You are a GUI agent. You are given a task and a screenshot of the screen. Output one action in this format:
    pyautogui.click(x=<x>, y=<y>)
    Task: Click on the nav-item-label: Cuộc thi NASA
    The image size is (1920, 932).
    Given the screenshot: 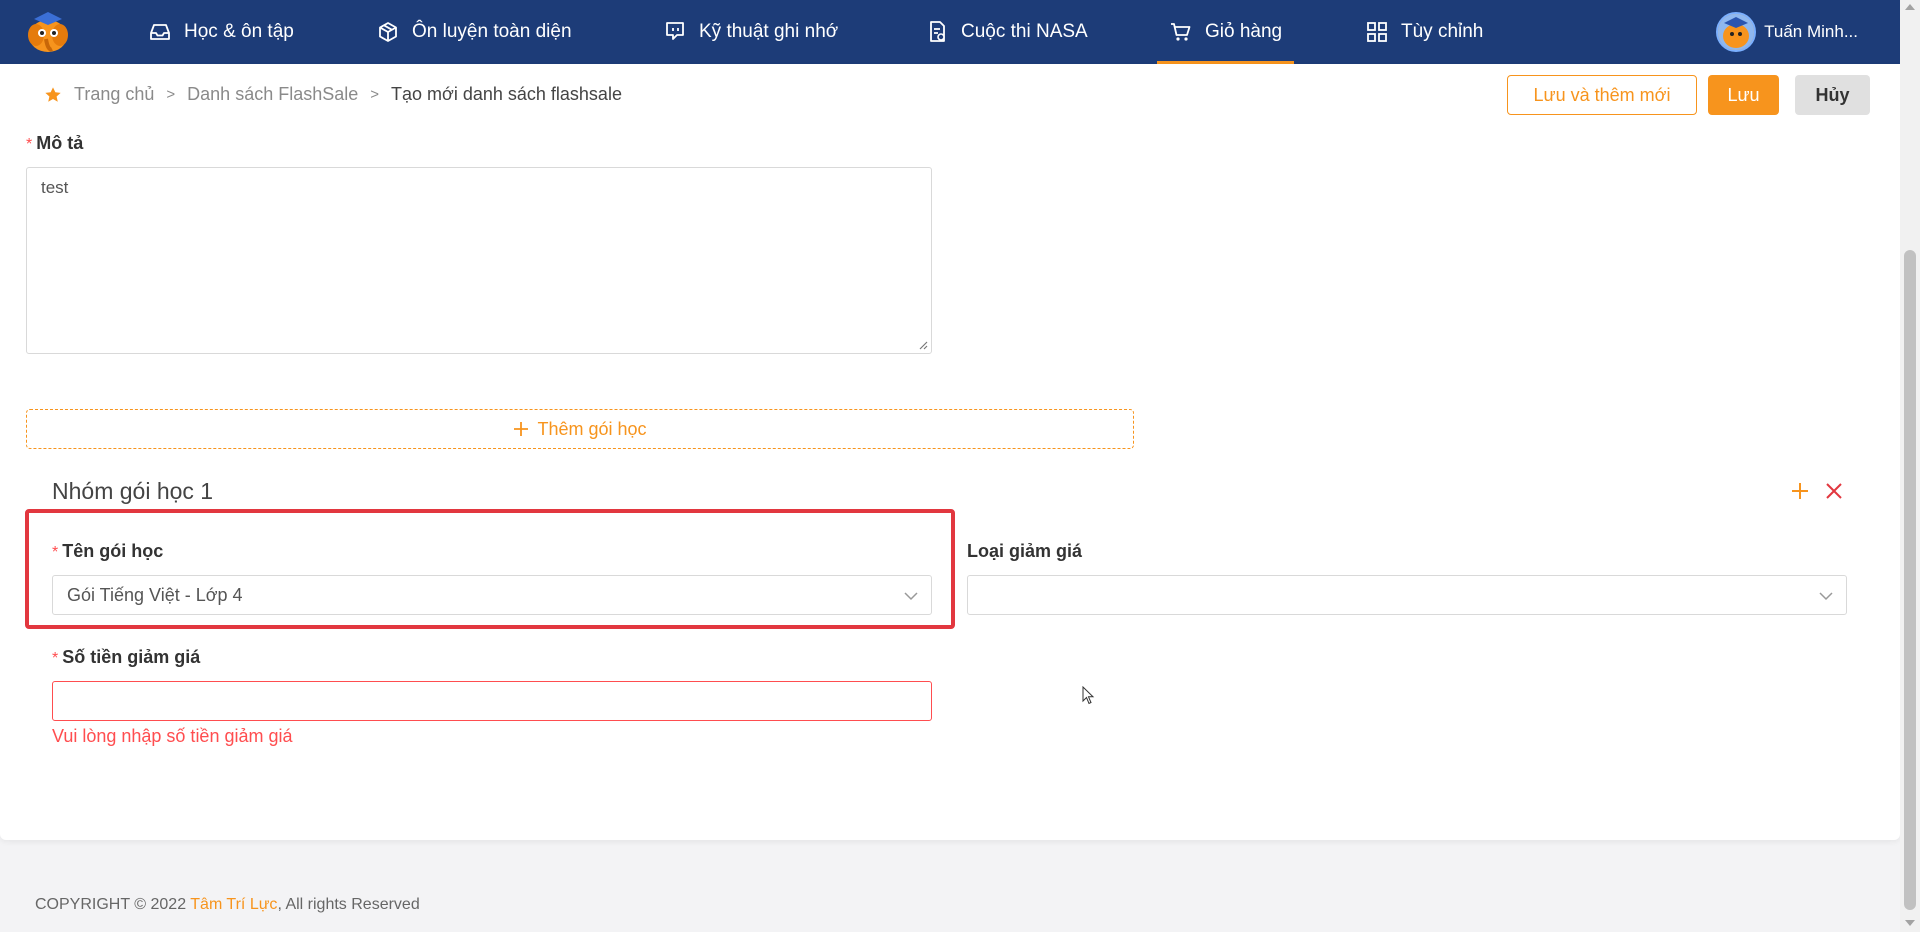 What is the action you would take?
    pyautogui.click(x=1024, y=31)
    